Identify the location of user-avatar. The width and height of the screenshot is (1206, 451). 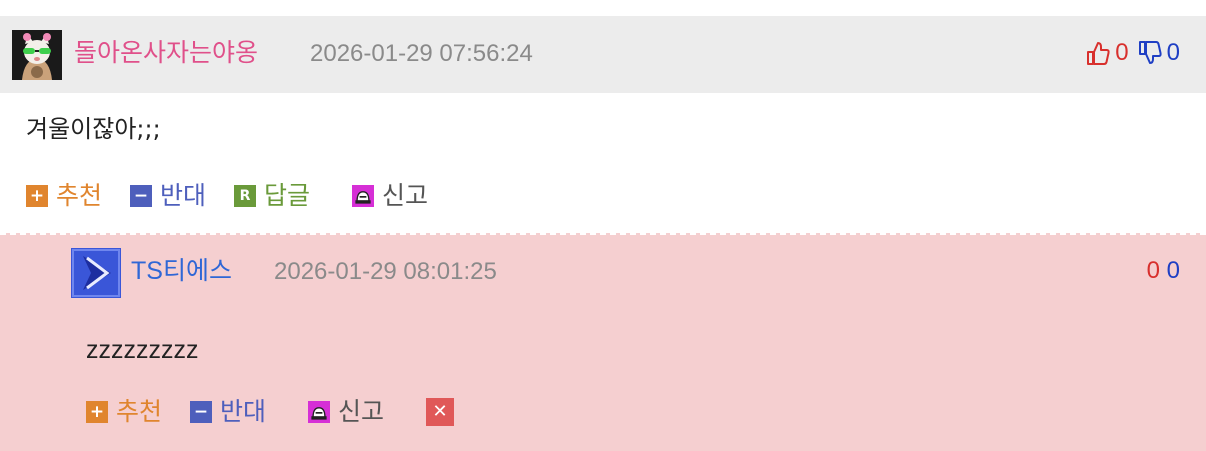
(37, 55).